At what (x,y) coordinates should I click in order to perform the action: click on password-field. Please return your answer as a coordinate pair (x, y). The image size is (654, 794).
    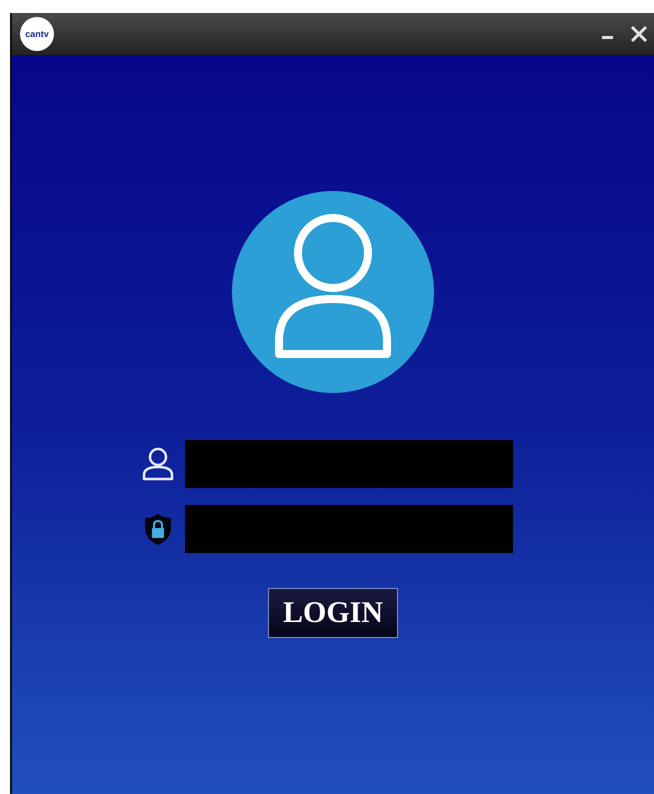
    Looking at the image, I should click on (349, 529).